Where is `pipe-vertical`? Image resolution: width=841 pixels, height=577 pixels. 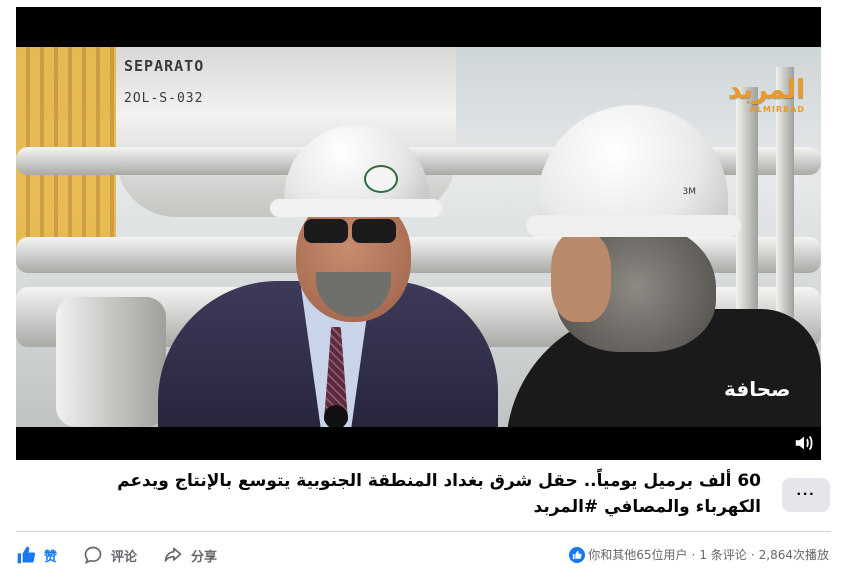 pipe-vertical is located at coordinates (747, 217).